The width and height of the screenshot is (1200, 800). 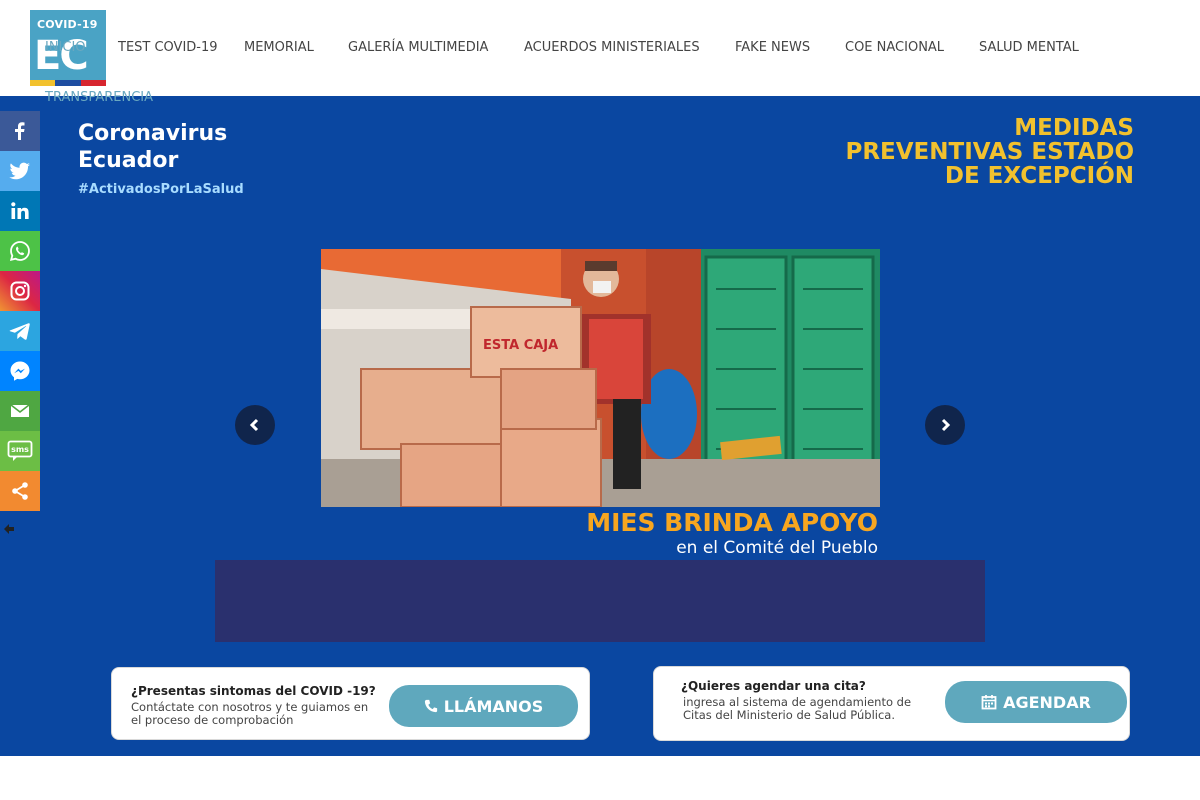 I want to click on svg-text: sms, so click(x=20, y=449).